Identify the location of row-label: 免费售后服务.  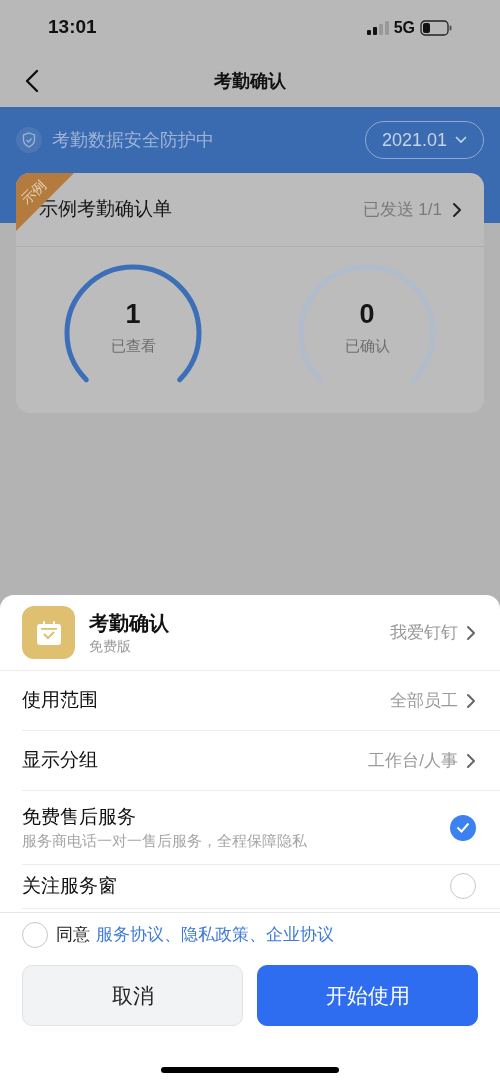
(79, 816).